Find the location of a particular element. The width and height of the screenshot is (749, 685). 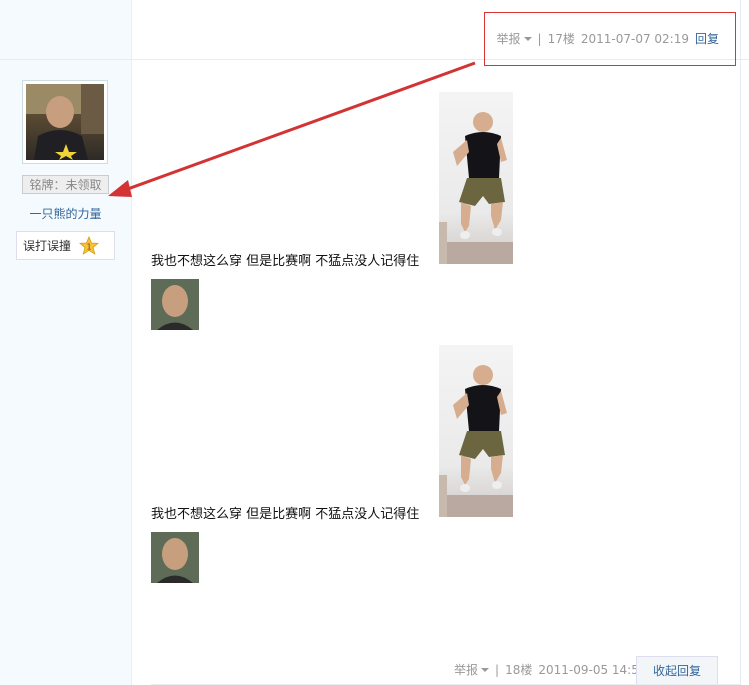

next-post-meta-row: 举报 | 18楼 2011-09-05 14:56 is located at coordinates (550, 669).